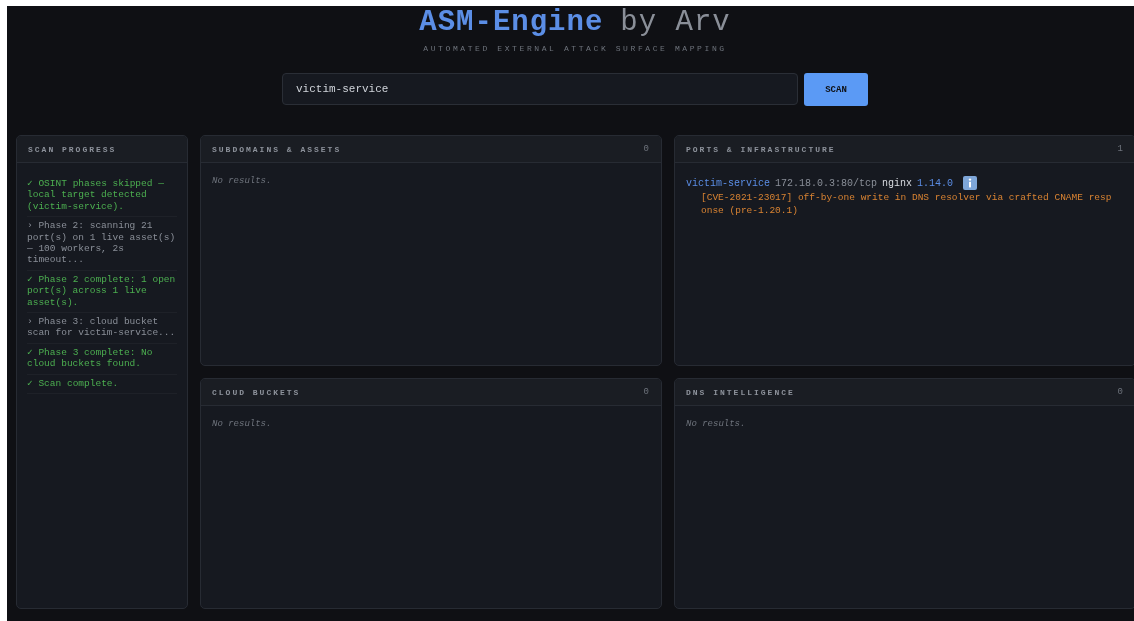 Image resolution: width=1134 pixels, height=621 pixels. What do you see at coordinates (540, 89) in the screenshot?
I see `target-input-field: victim-service` at bounding box center [540, 89].